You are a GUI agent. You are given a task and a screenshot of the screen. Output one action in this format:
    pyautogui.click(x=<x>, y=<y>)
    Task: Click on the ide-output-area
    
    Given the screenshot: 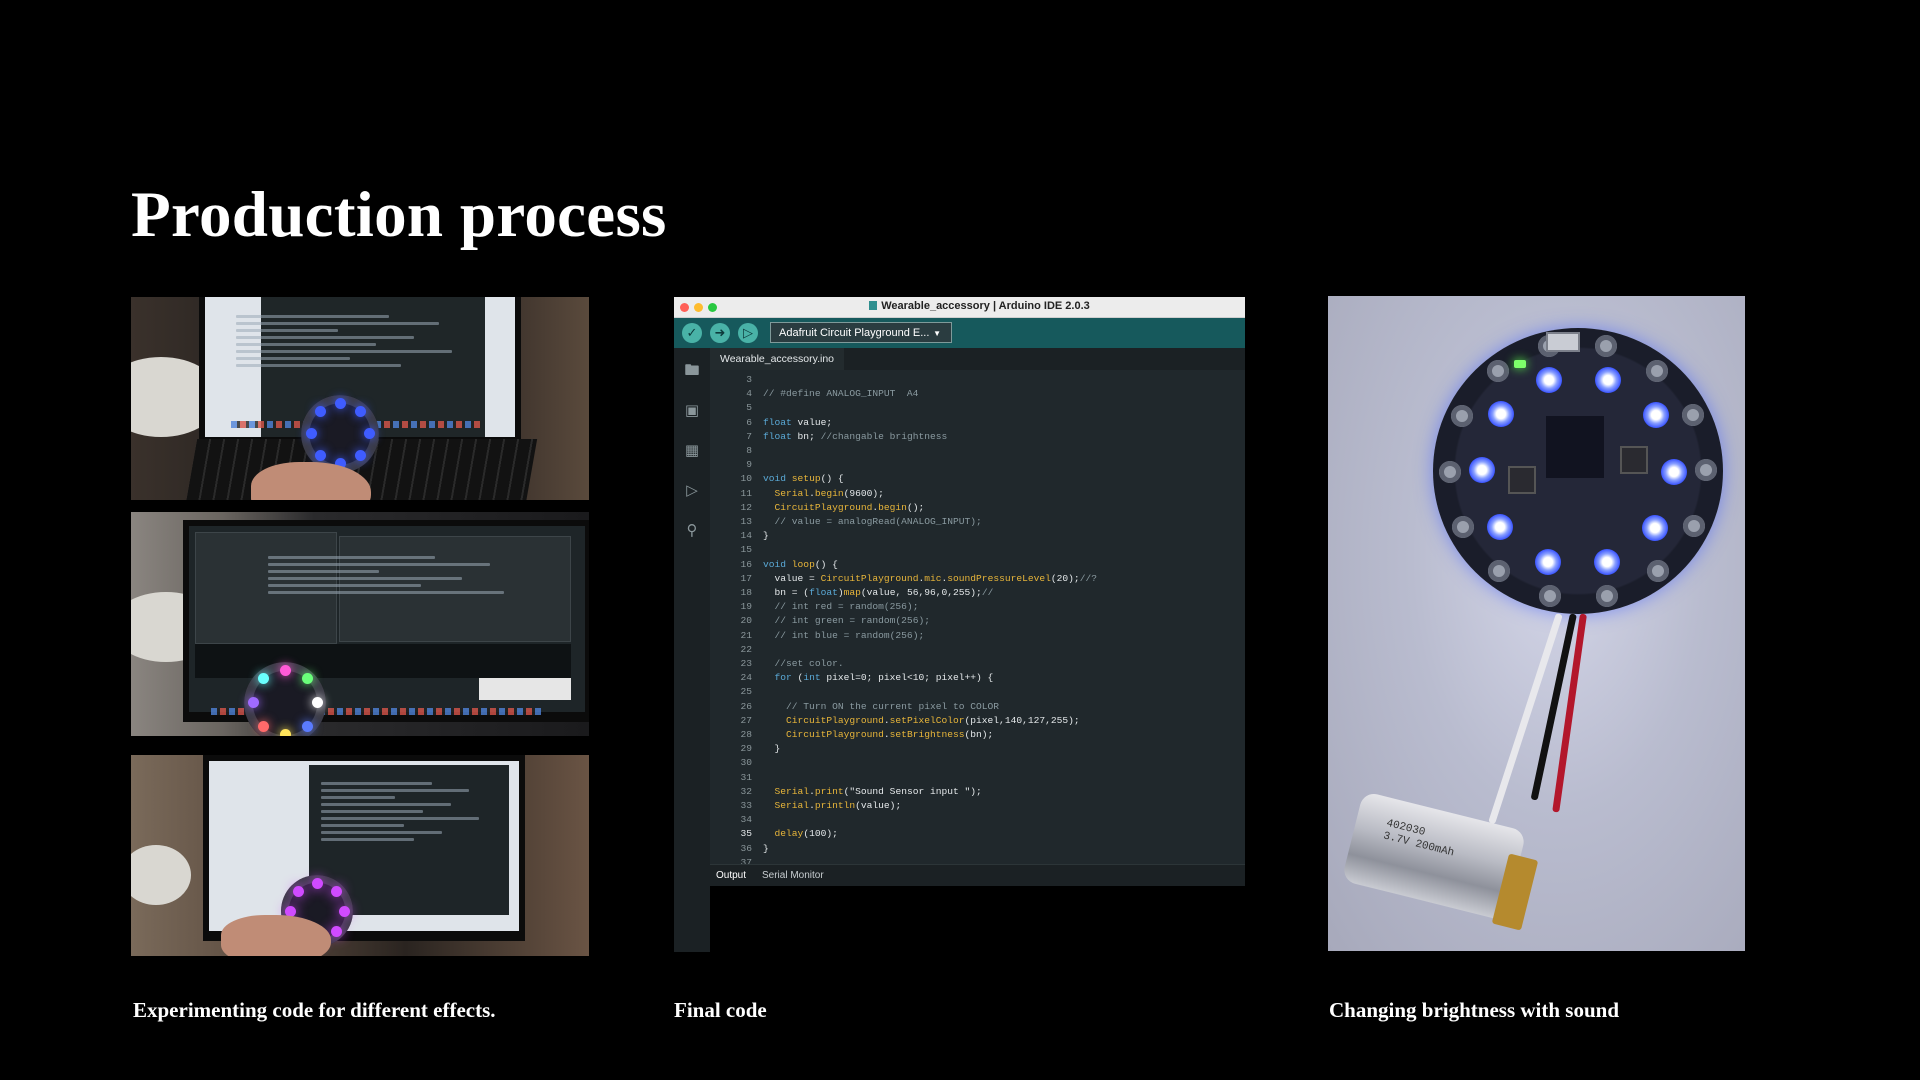 What is the action you would take?
    pyautogui.click(x=977, y=919)
    